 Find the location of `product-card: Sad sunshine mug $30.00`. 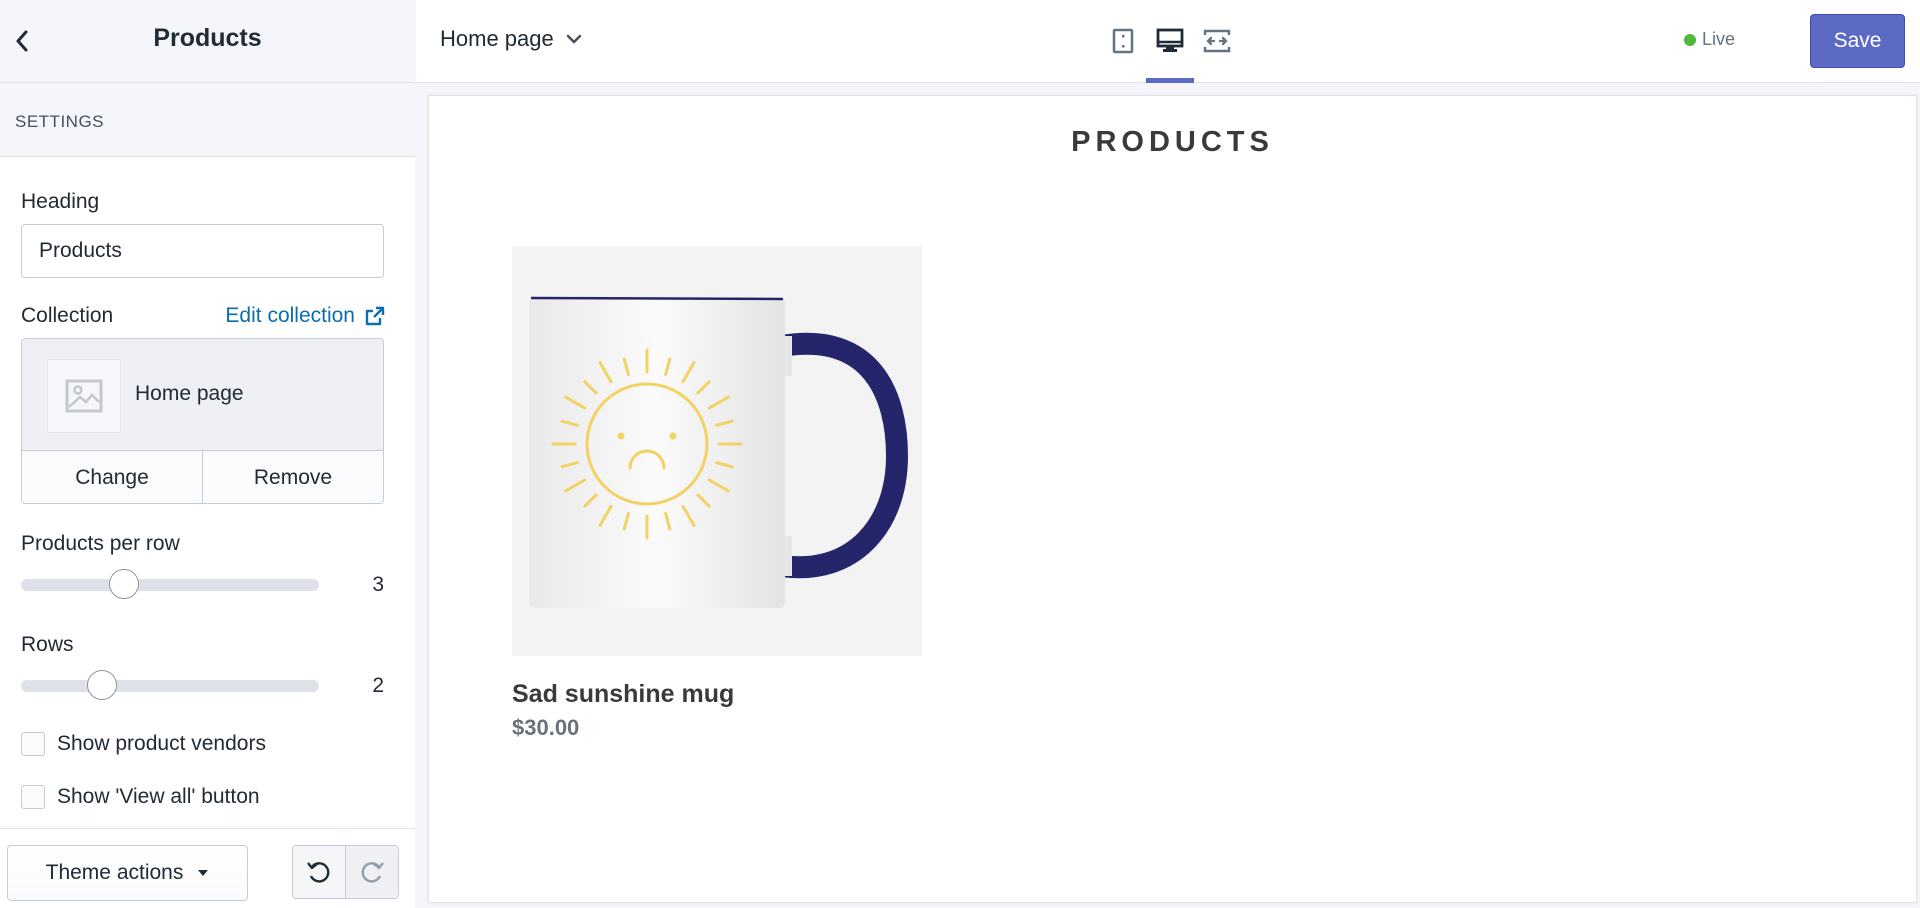

product-card: Sad sunshine mug $30.00 is located at coordinates (717, 493).